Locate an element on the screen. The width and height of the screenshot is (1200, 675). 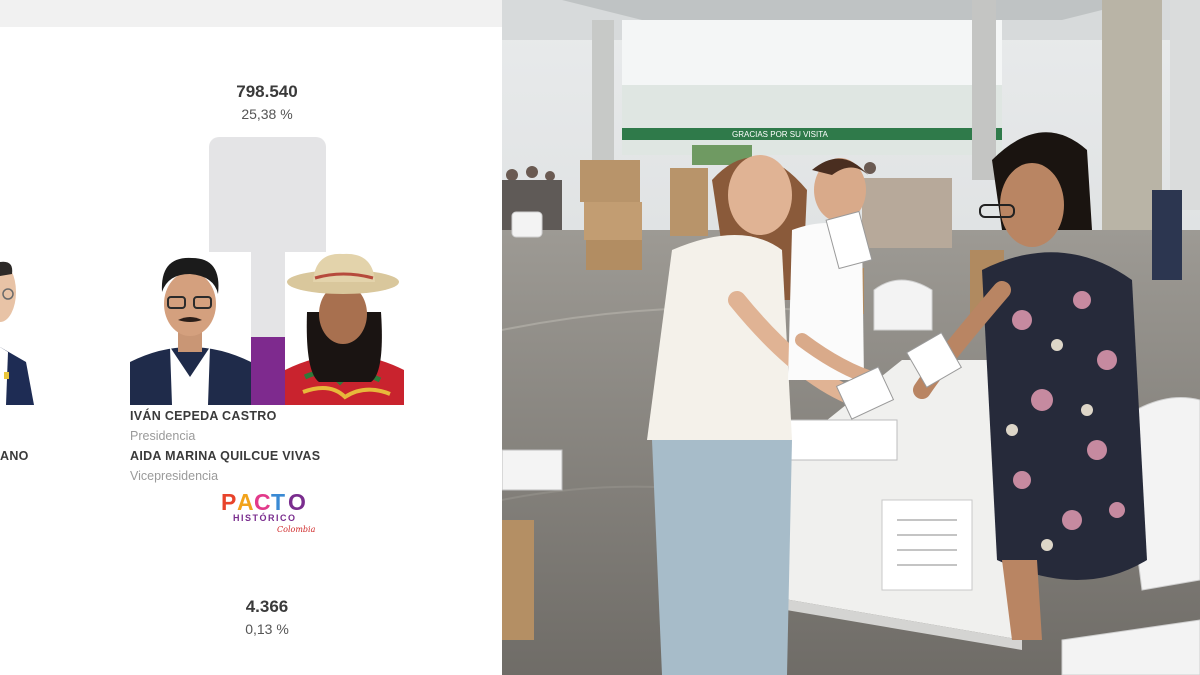
pacto-historico-logo: P A C T O HISTÓRICO Colombia is located at coordinates (268, 511).